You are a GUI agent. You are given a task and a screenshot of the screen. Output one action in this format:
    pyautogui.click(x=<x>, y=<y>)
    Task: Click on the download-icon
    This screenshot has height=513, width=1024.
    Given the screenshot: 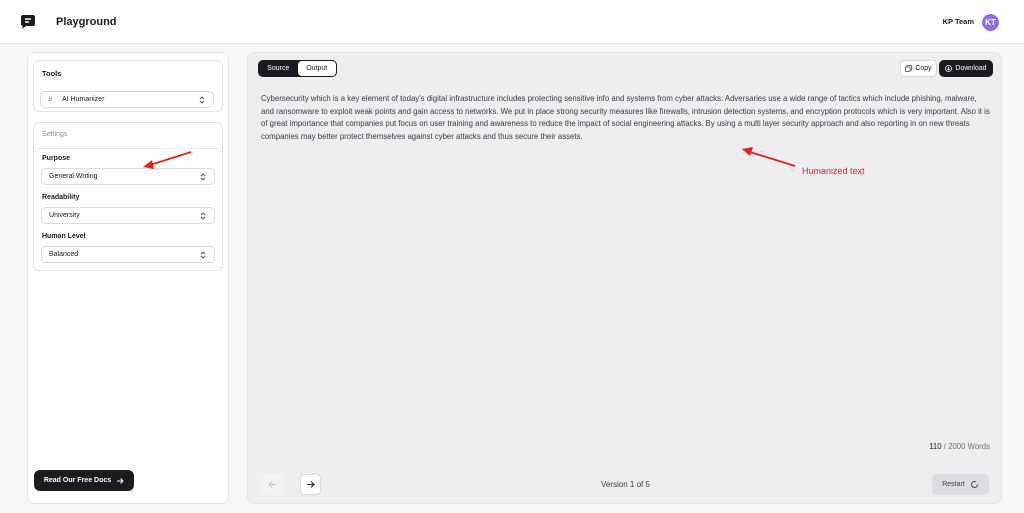 What is the action you would take?
    pyautogui.click(x=949, y=68)
    